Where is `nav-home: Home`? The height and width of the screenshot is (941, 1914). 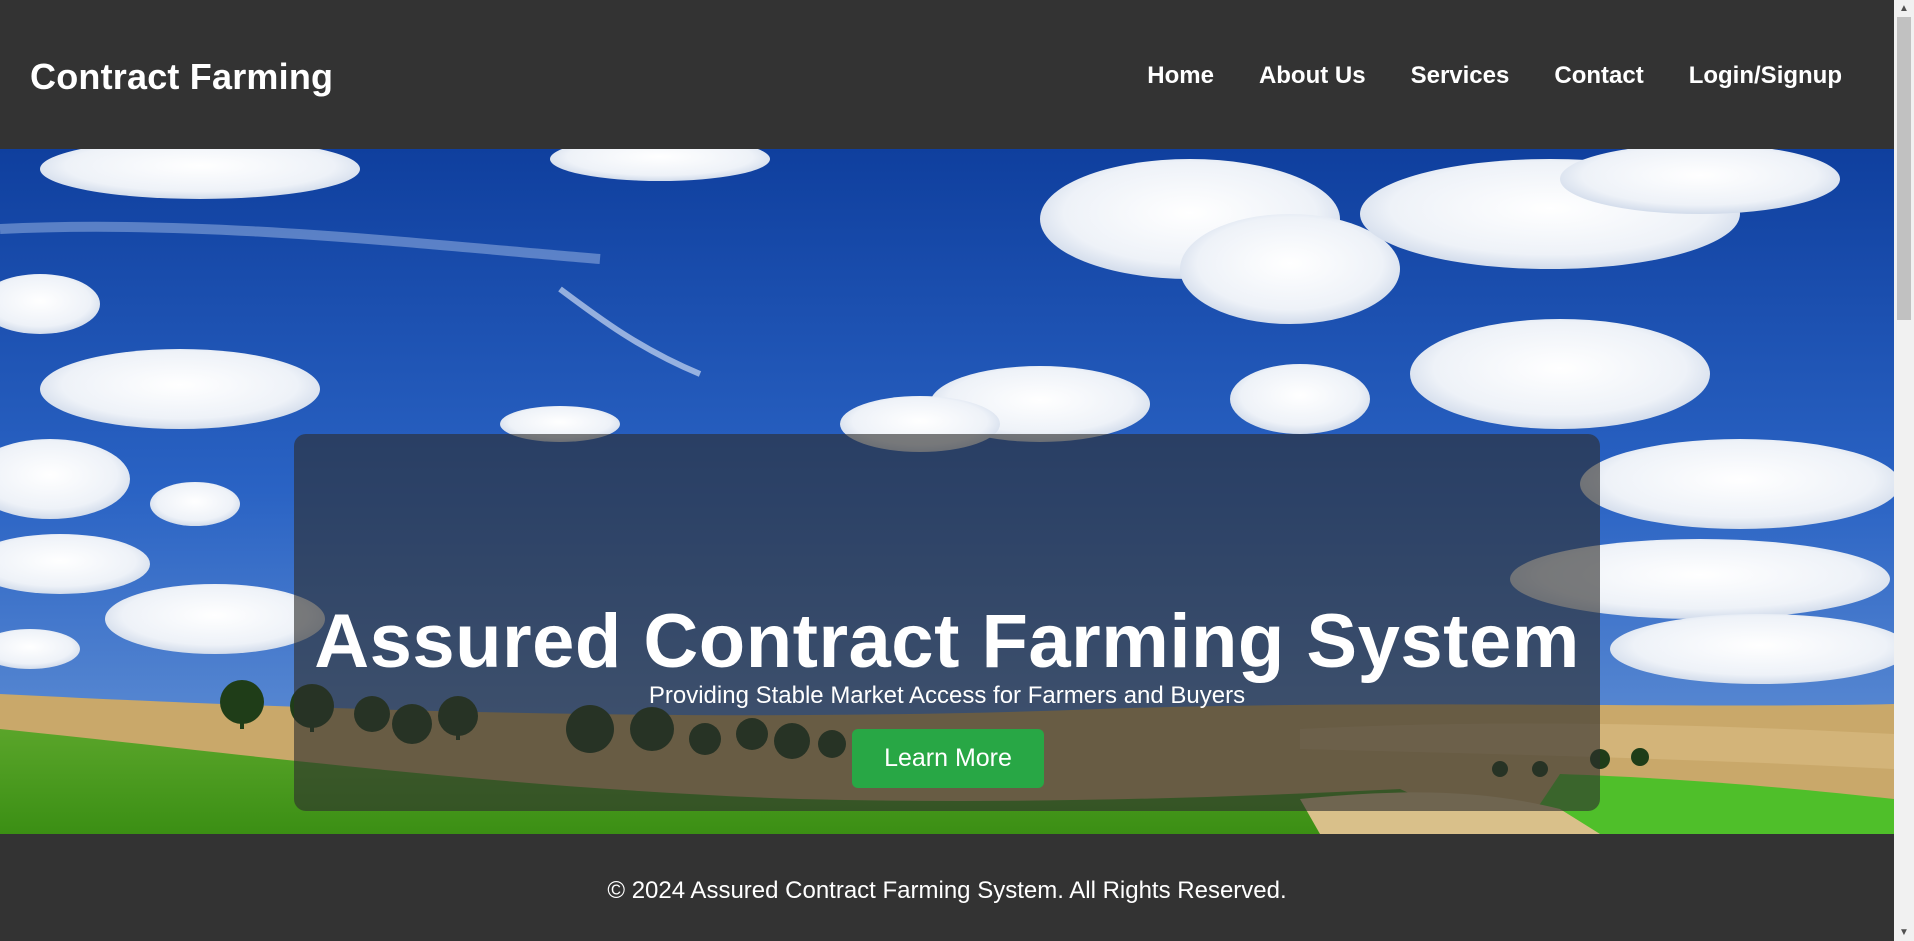
nav-home: Home is located at coordinates (1180, 76).